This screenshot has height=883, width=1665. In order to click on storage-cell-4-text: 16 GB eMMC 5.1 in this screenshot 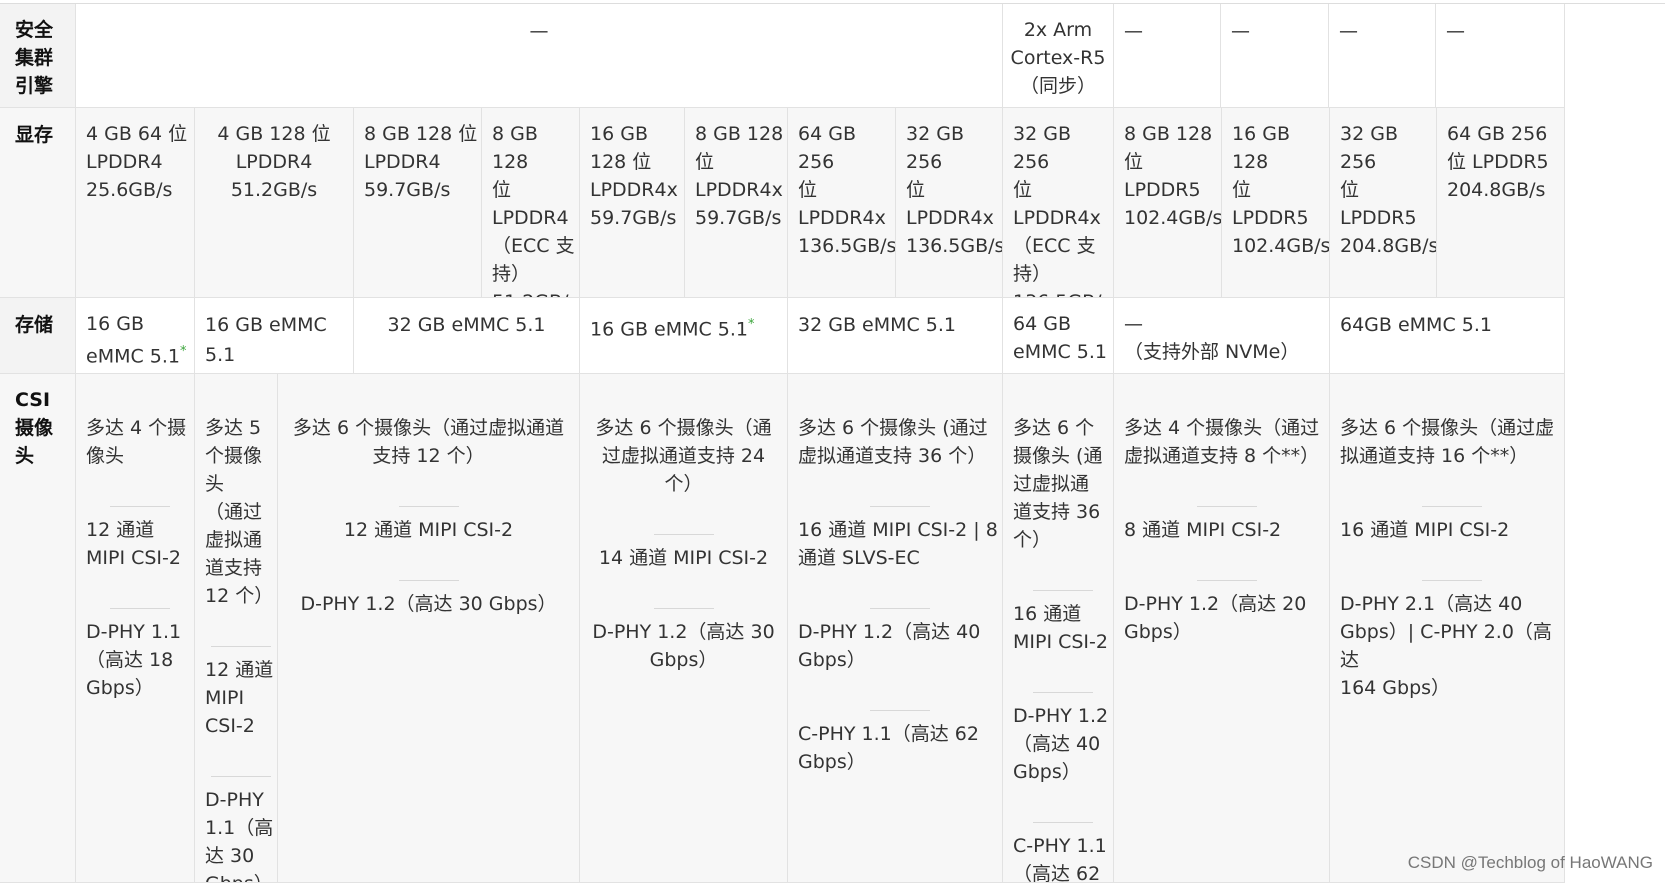, I will do `click(669, 329)`.